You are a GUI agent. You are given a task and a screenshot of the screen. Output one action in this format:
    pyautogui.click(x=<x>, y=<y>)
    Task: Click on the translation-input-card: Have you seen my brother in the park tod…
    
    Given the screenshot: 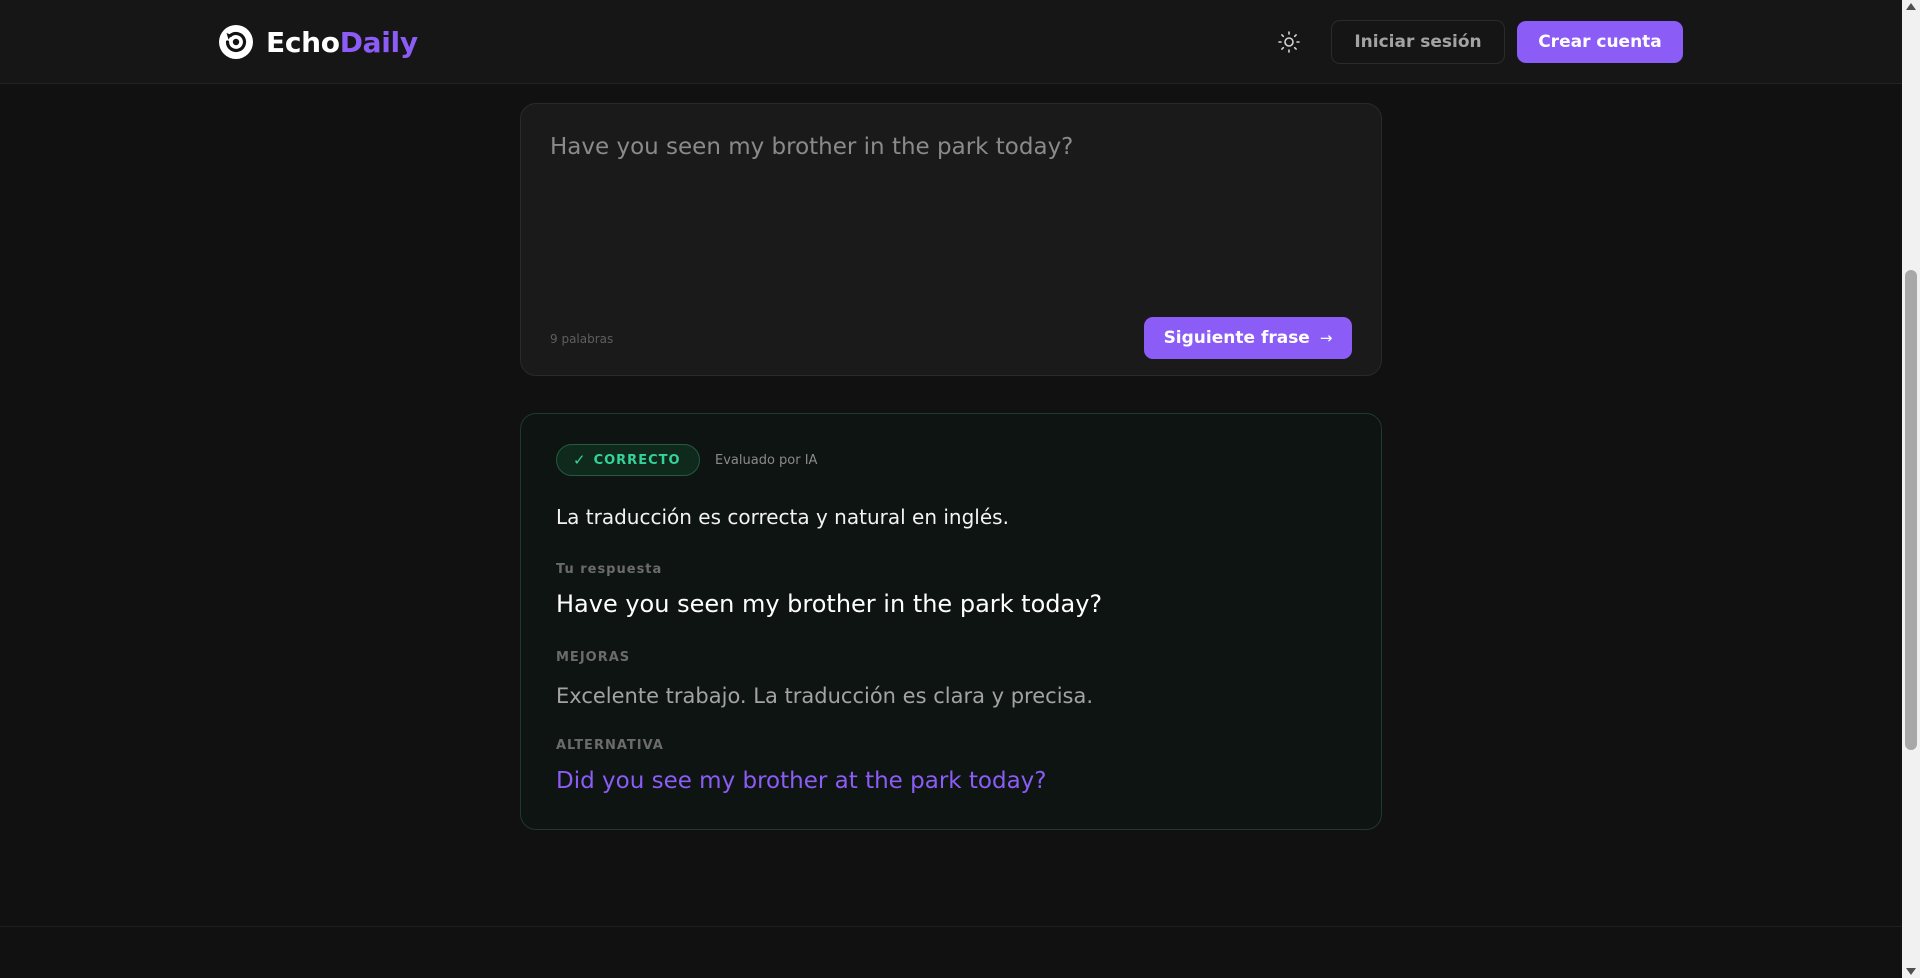 What is the action you would take?
    pyautogui.click(x=951, y=239)
    